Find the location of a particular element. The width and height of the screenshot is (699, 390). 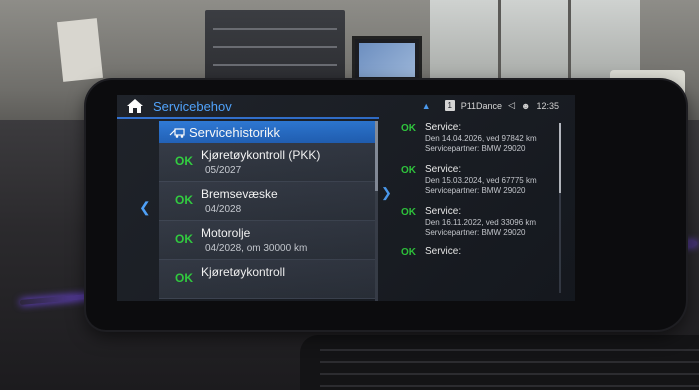

list-item-vehicle-inspection: OK Kjøretøykontroll is located at coordinates (268, 279).